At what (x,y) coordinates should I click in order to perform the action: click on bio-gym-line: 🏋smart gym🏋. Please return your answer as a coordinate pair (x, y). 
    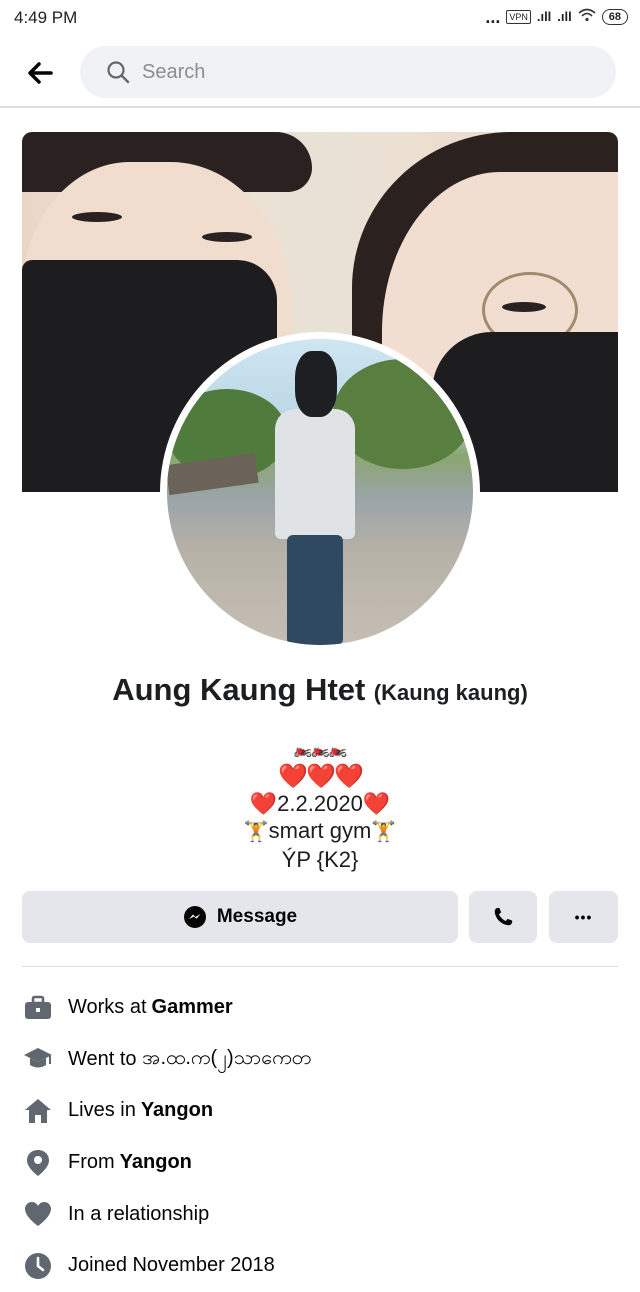
    Looking at the image, I should click on (320, 831).